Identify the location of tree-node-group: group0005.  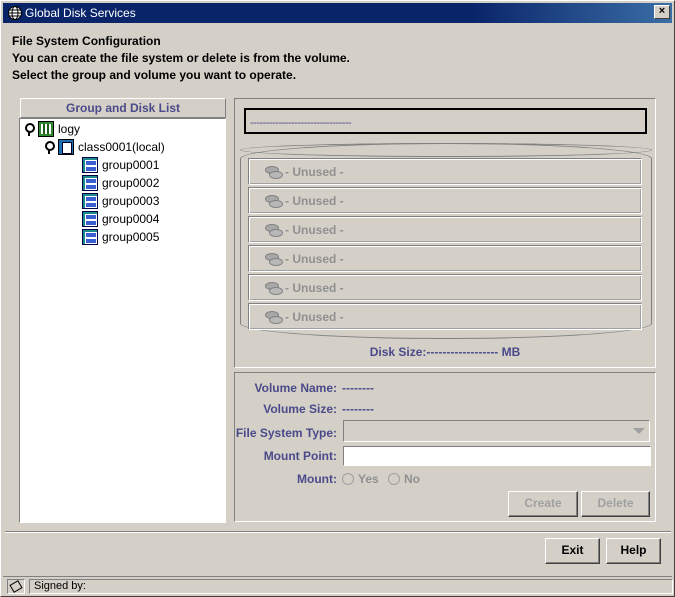
(120, 237).